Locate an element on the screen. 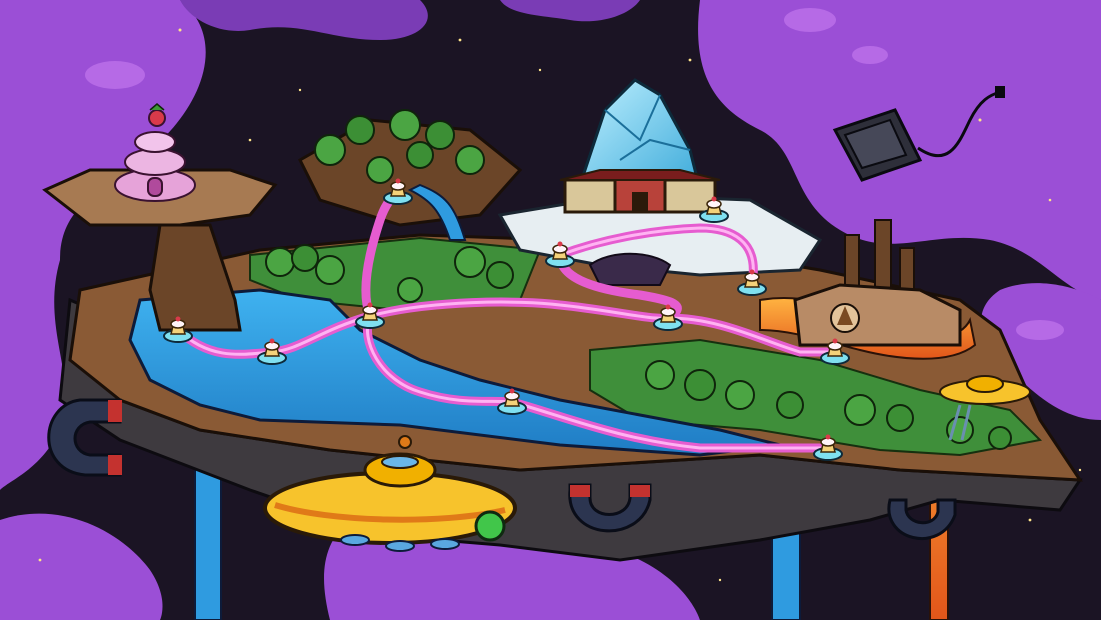 The image size is (1101, 620). castle is located at coordinates (640, 191).